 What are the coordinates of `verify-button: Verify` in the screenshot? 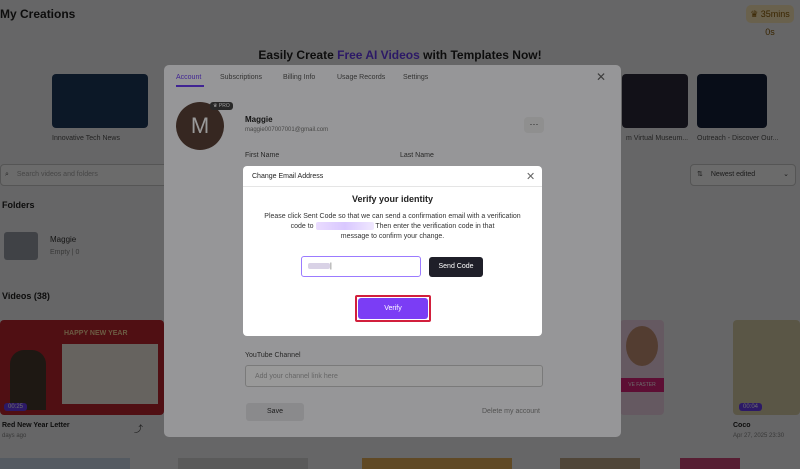 It's located at (393, 308).